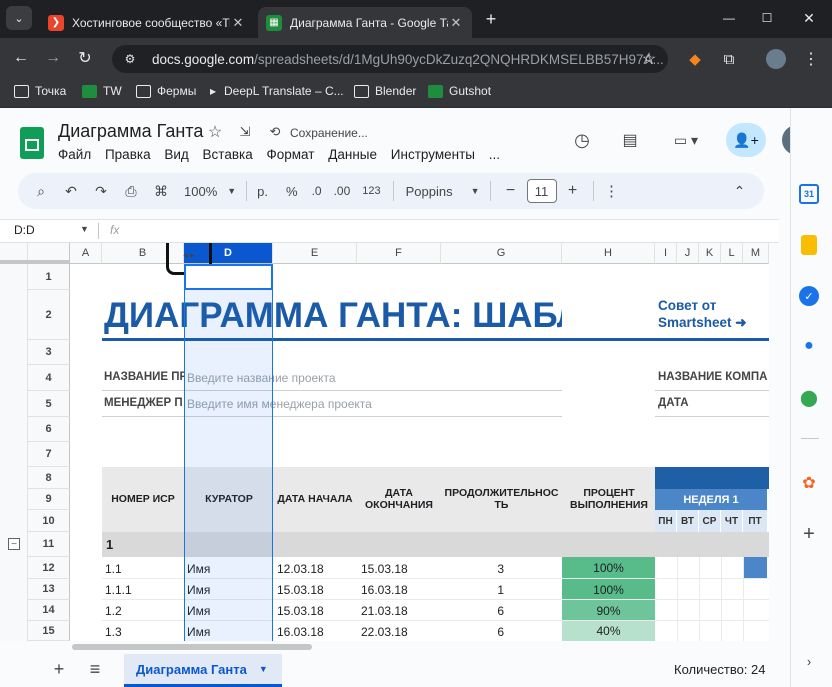  What do you see at coordinates (49, 277) in the screenshot?
I see `row-header: 1` at bounding box center [49, 277].